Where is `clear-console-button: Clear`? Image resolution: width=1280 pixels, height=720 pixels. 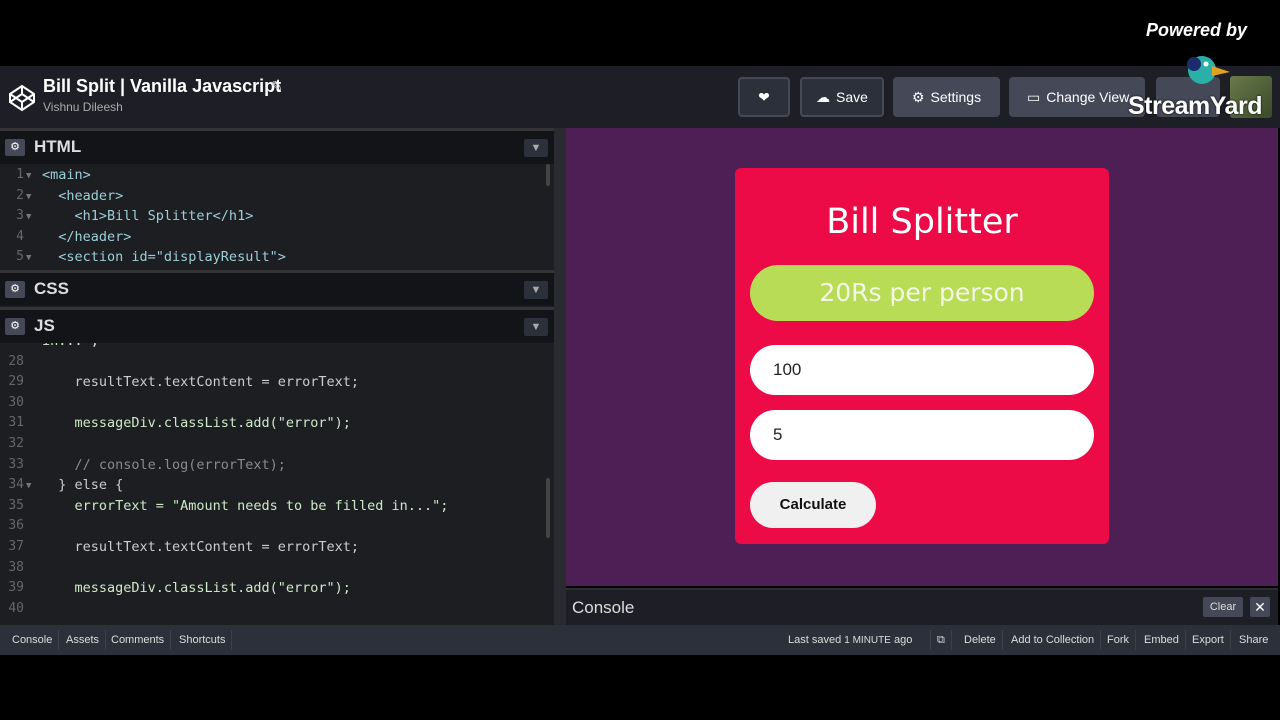
clear-console-button: Clear is located at coordinates (1223, 607).